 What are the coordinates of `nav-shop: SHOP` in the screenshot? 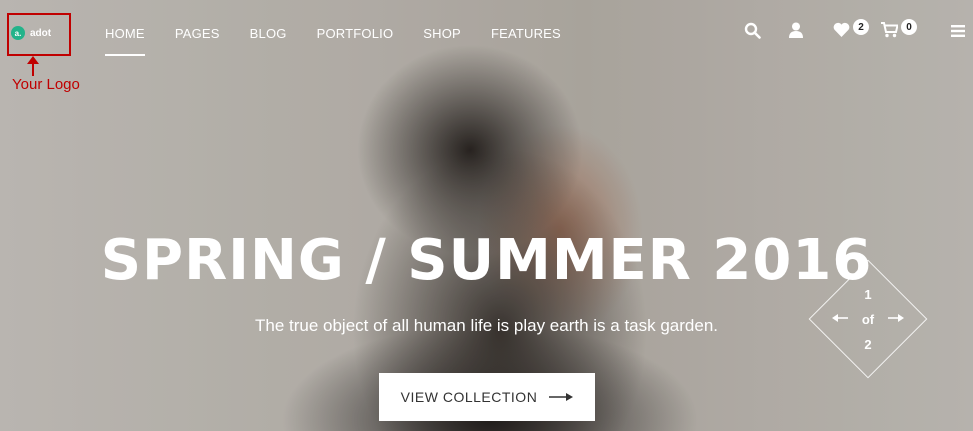 It's located at (442, 33).